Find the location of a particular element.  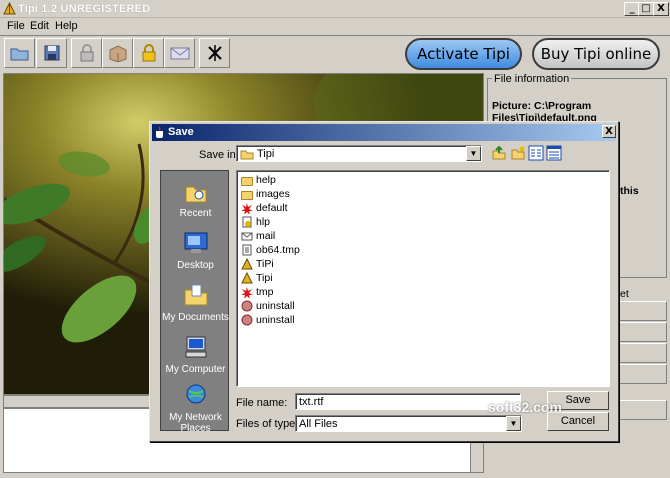

info-text-fragment: this is located at coordinates (629, 191).